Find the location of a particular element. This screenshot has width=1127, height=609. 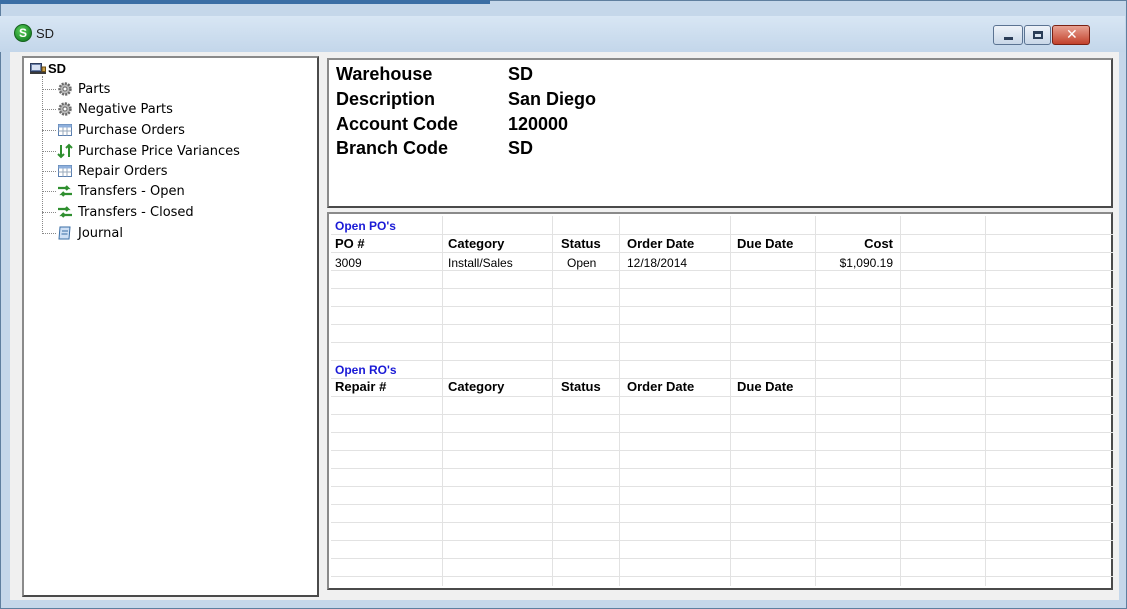

po-cost: $1,090.19 is located at coordinates (866, 263).